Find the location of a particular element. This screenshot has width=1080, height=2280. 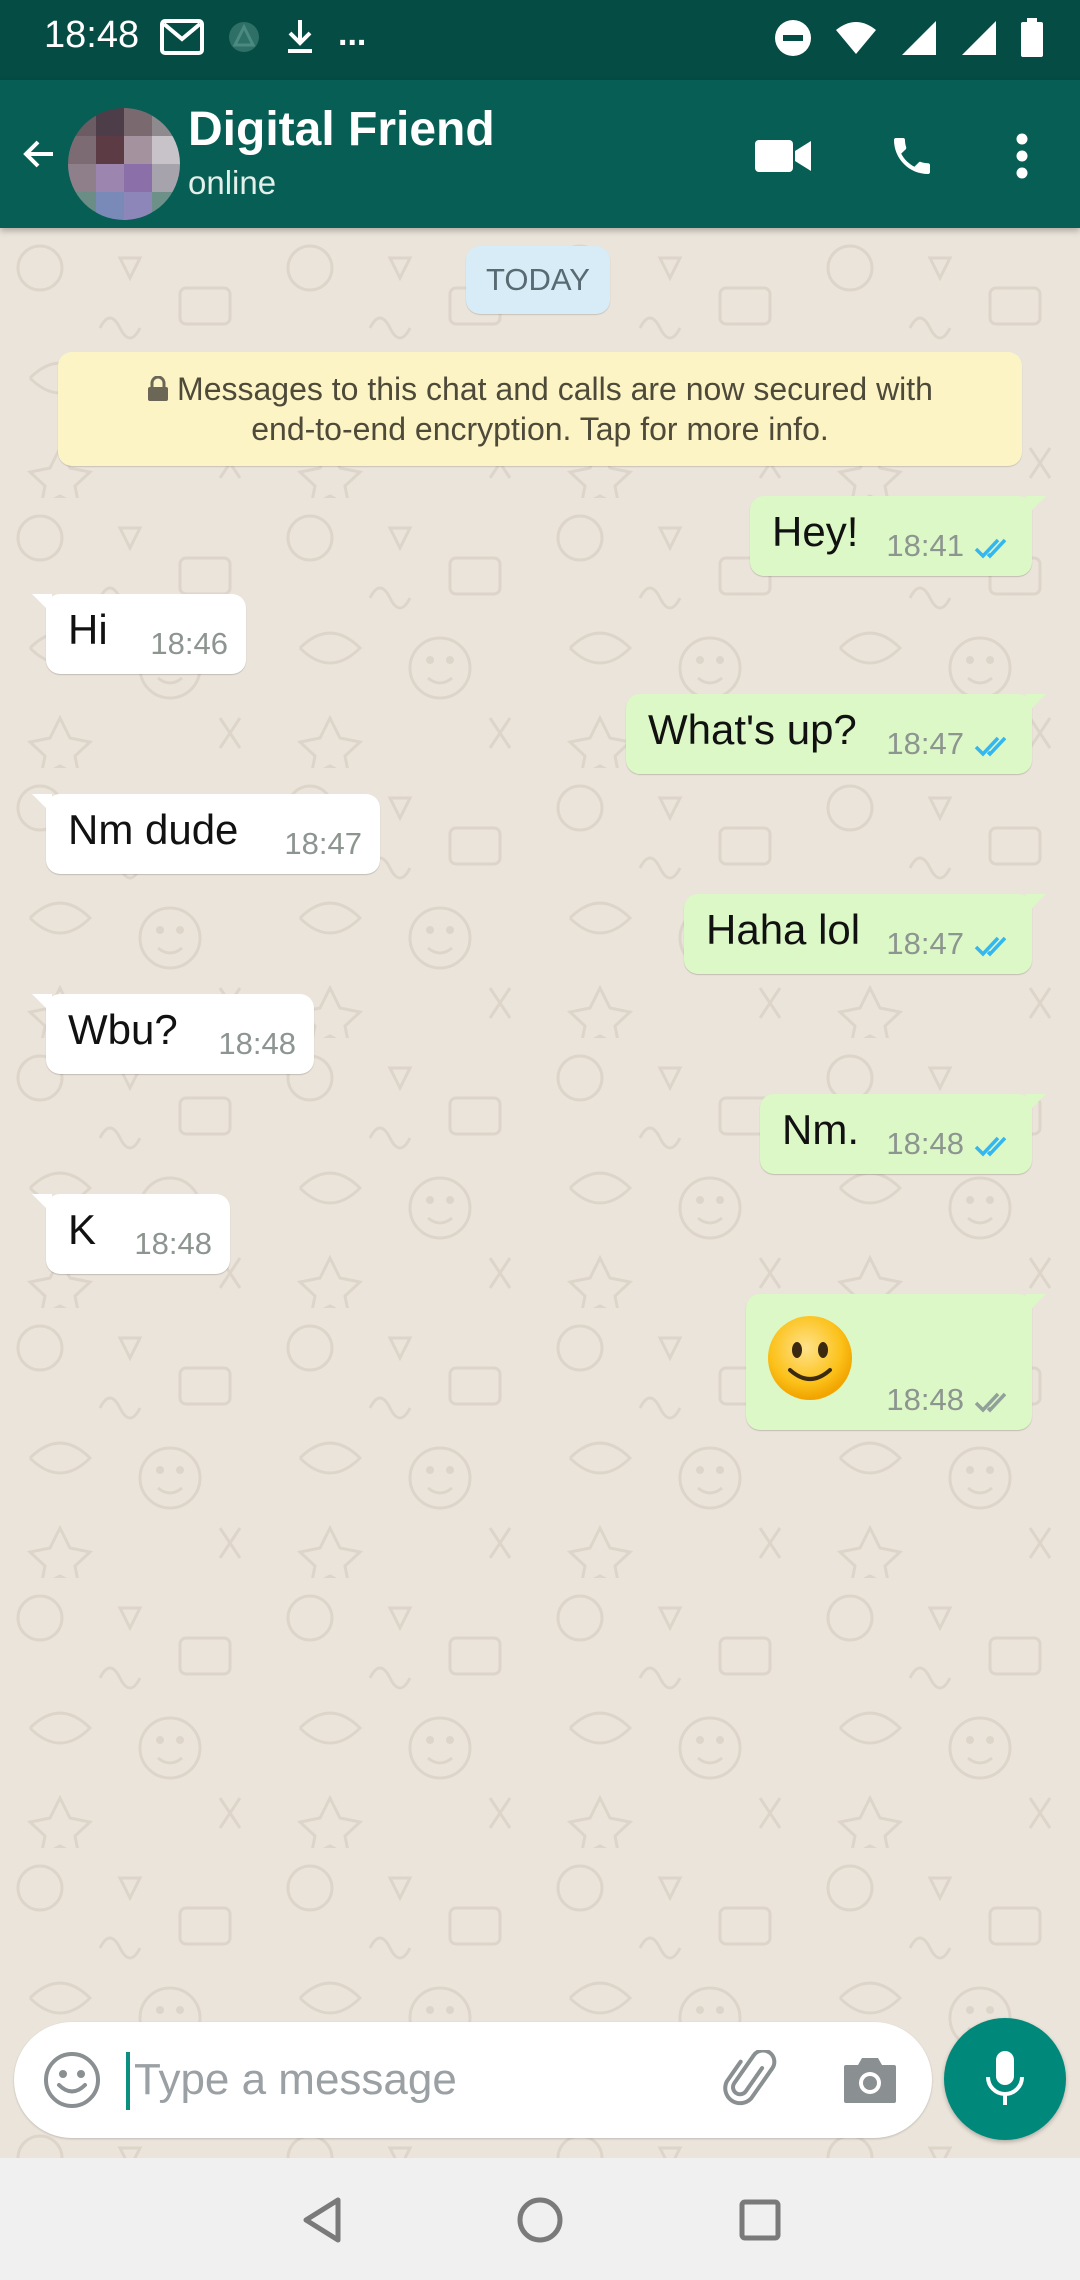

recents-square-icon is located at coordinates (760, 2220).